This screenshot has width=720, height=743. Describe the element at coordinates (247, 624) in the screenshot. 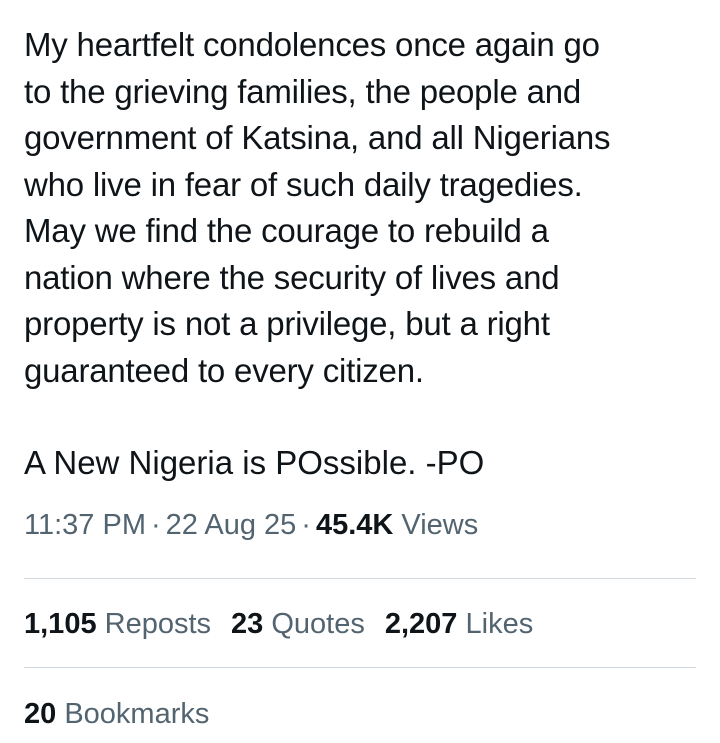

I see `quotes-count: 23` at that location.